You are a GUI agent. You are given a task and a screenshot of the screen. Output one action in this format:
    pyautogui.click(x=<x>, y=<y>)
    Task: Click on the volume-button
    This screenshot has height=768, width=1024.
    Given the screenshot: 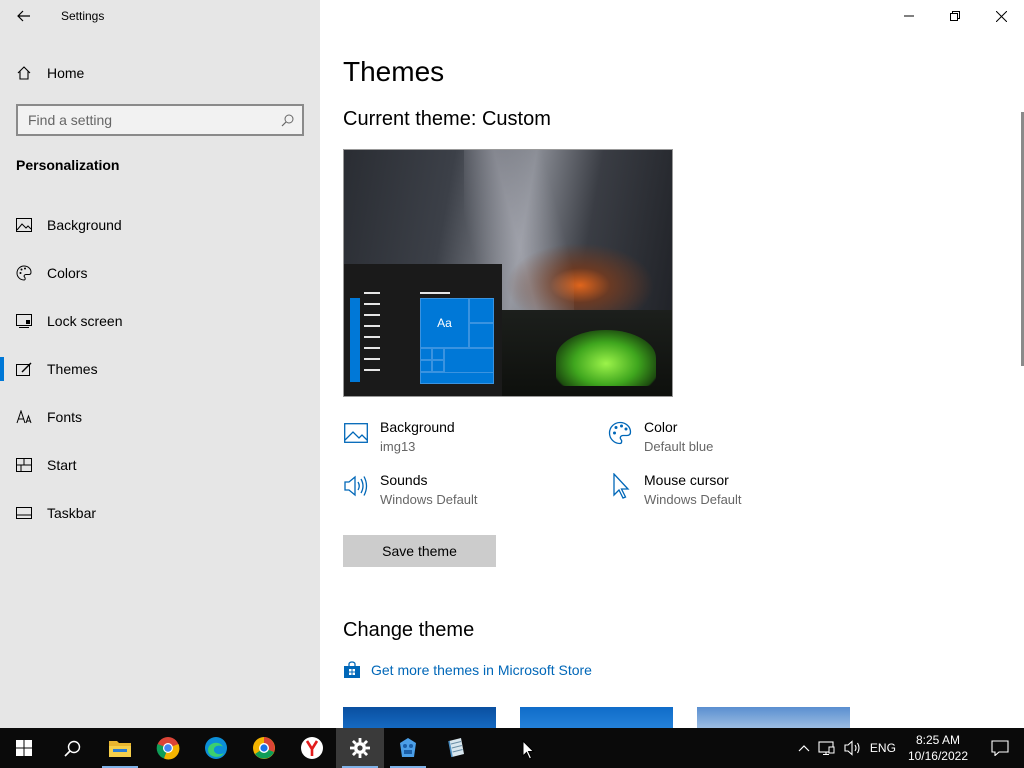 What is the action you would take?
    pyautogui.click(x=853, y=748)
    